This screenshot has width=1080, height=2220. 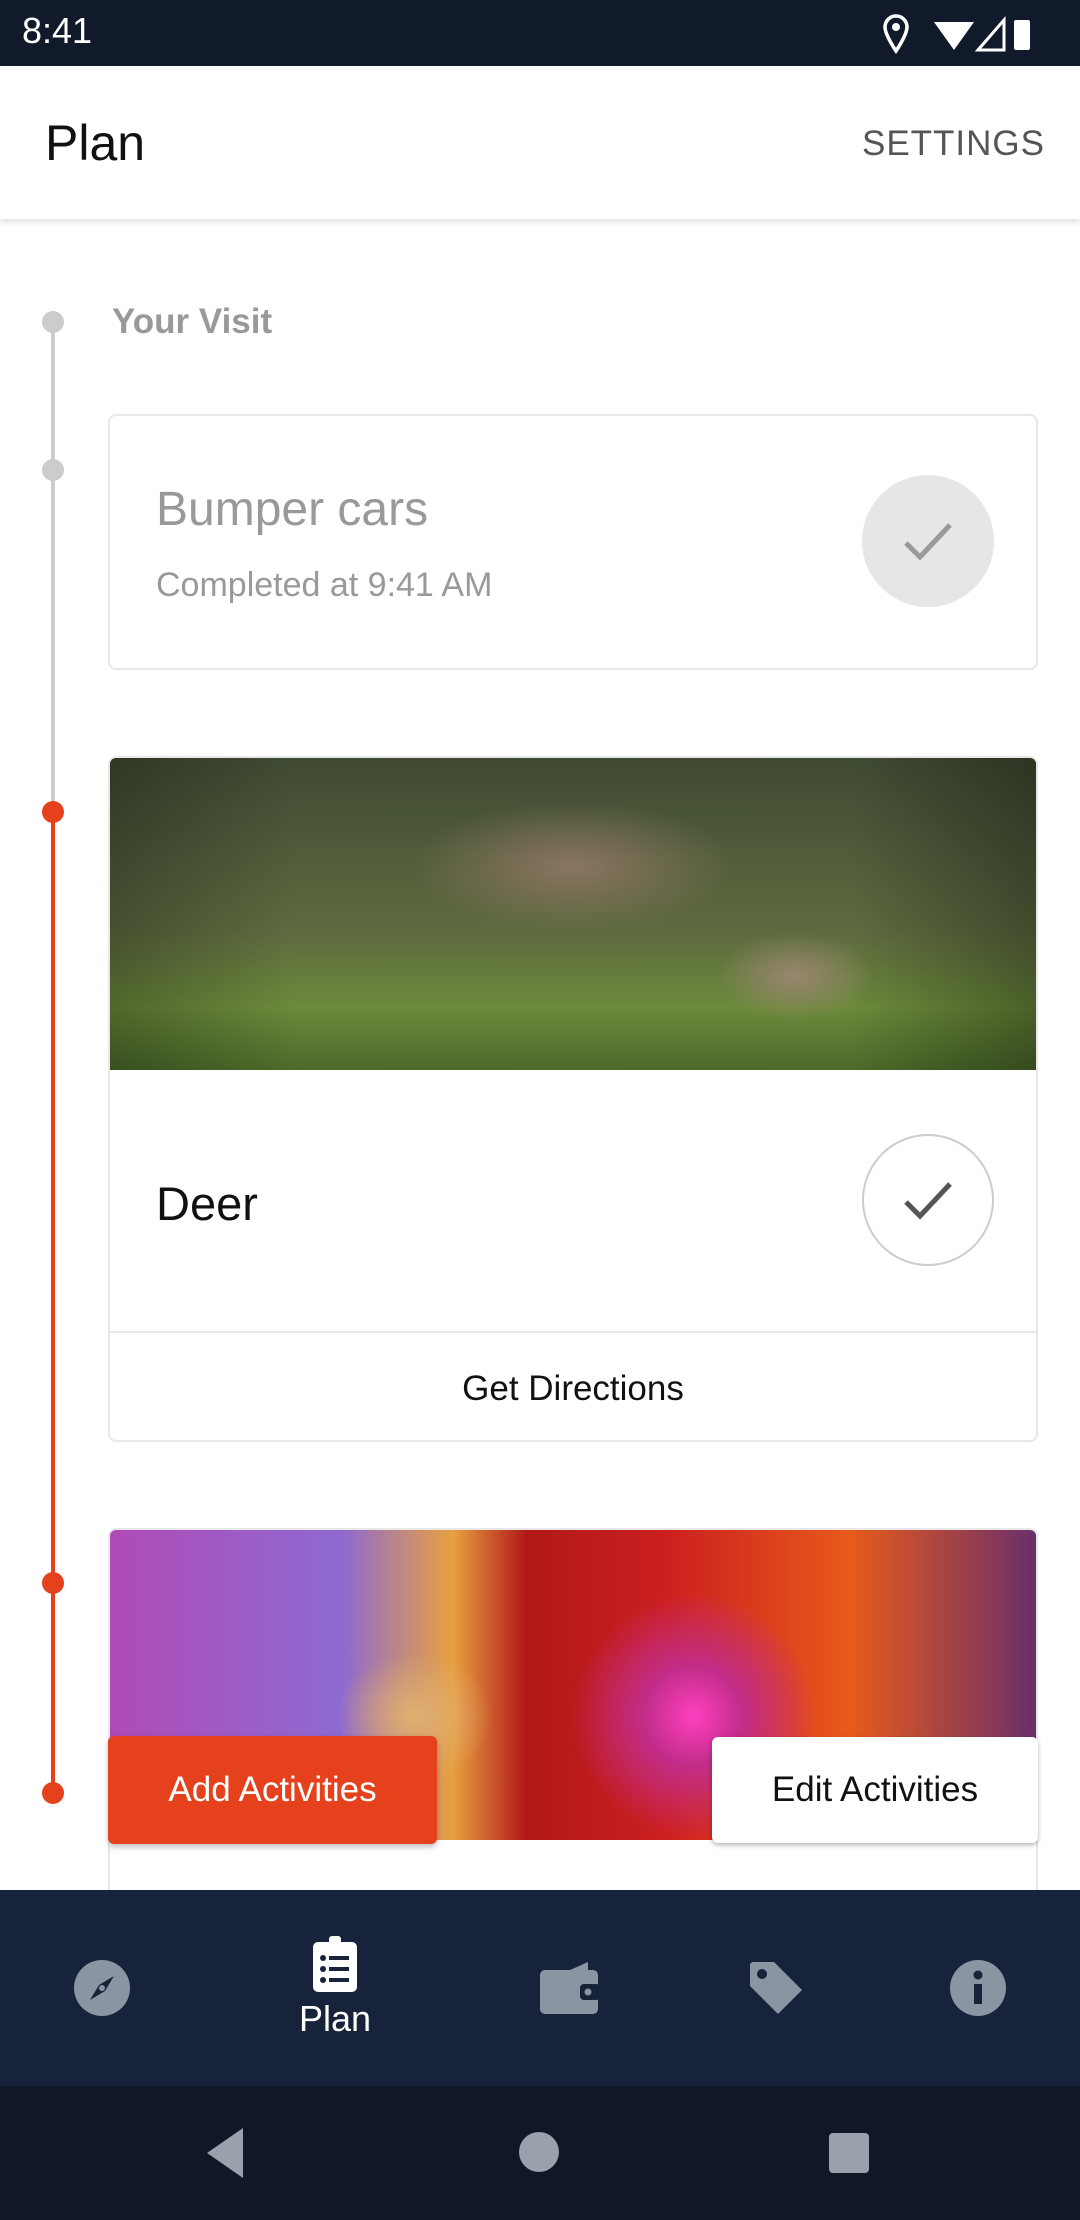 I want to click on activity-card-completed: Bumper cars Completed at 9:41 AM, so click(x=573, y=542).